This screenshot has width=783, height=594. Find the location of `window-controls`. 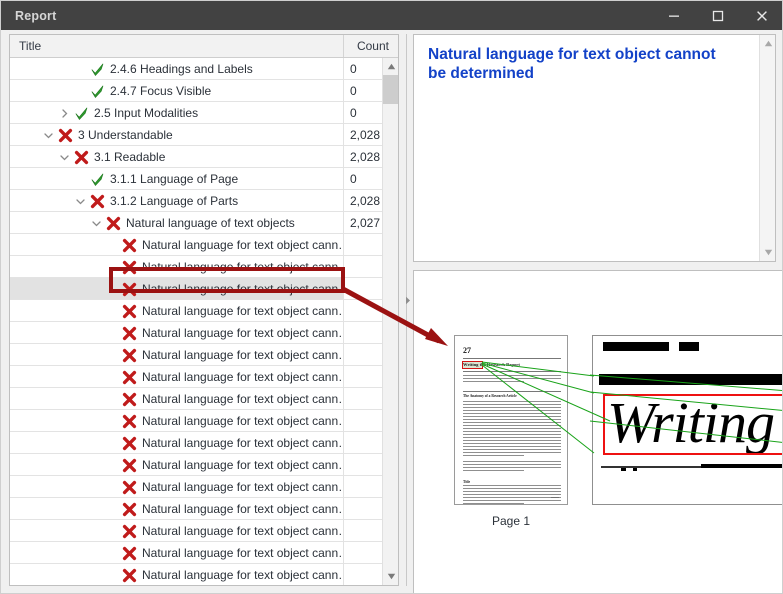

window-controls is located at coordinates (717, 15).